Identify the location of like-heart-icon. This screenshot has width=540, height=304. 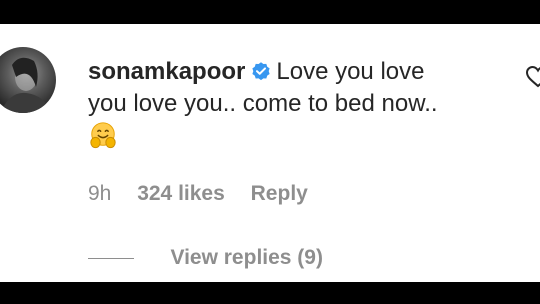
(532, 77).